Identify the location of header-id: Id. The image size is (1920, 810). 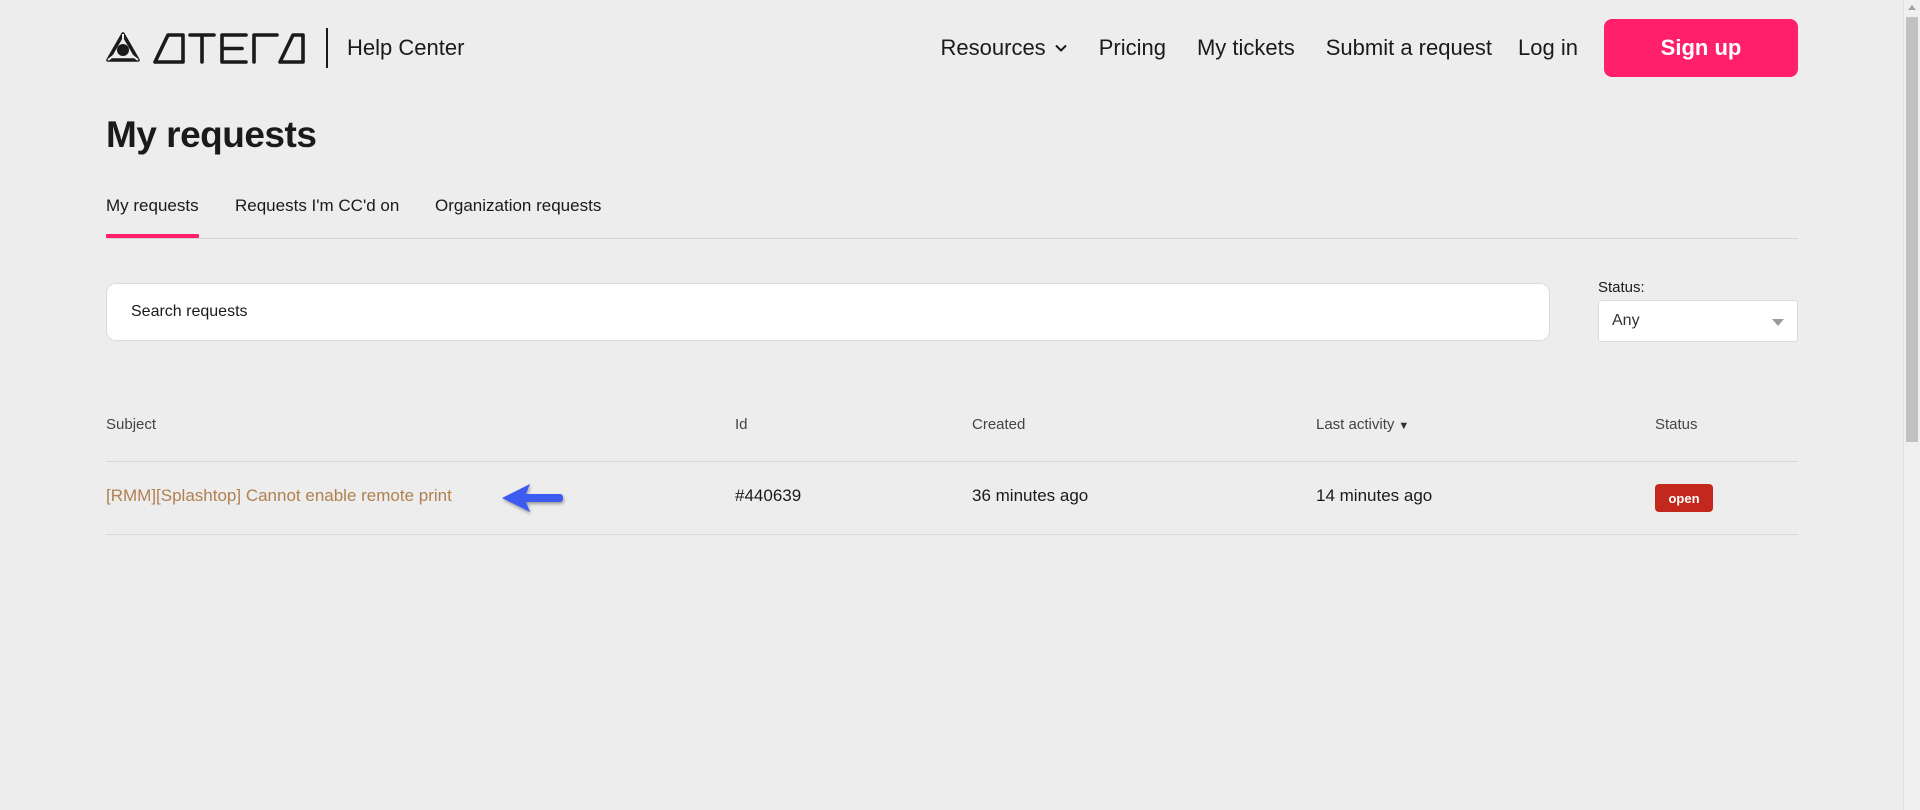
(741, 424).